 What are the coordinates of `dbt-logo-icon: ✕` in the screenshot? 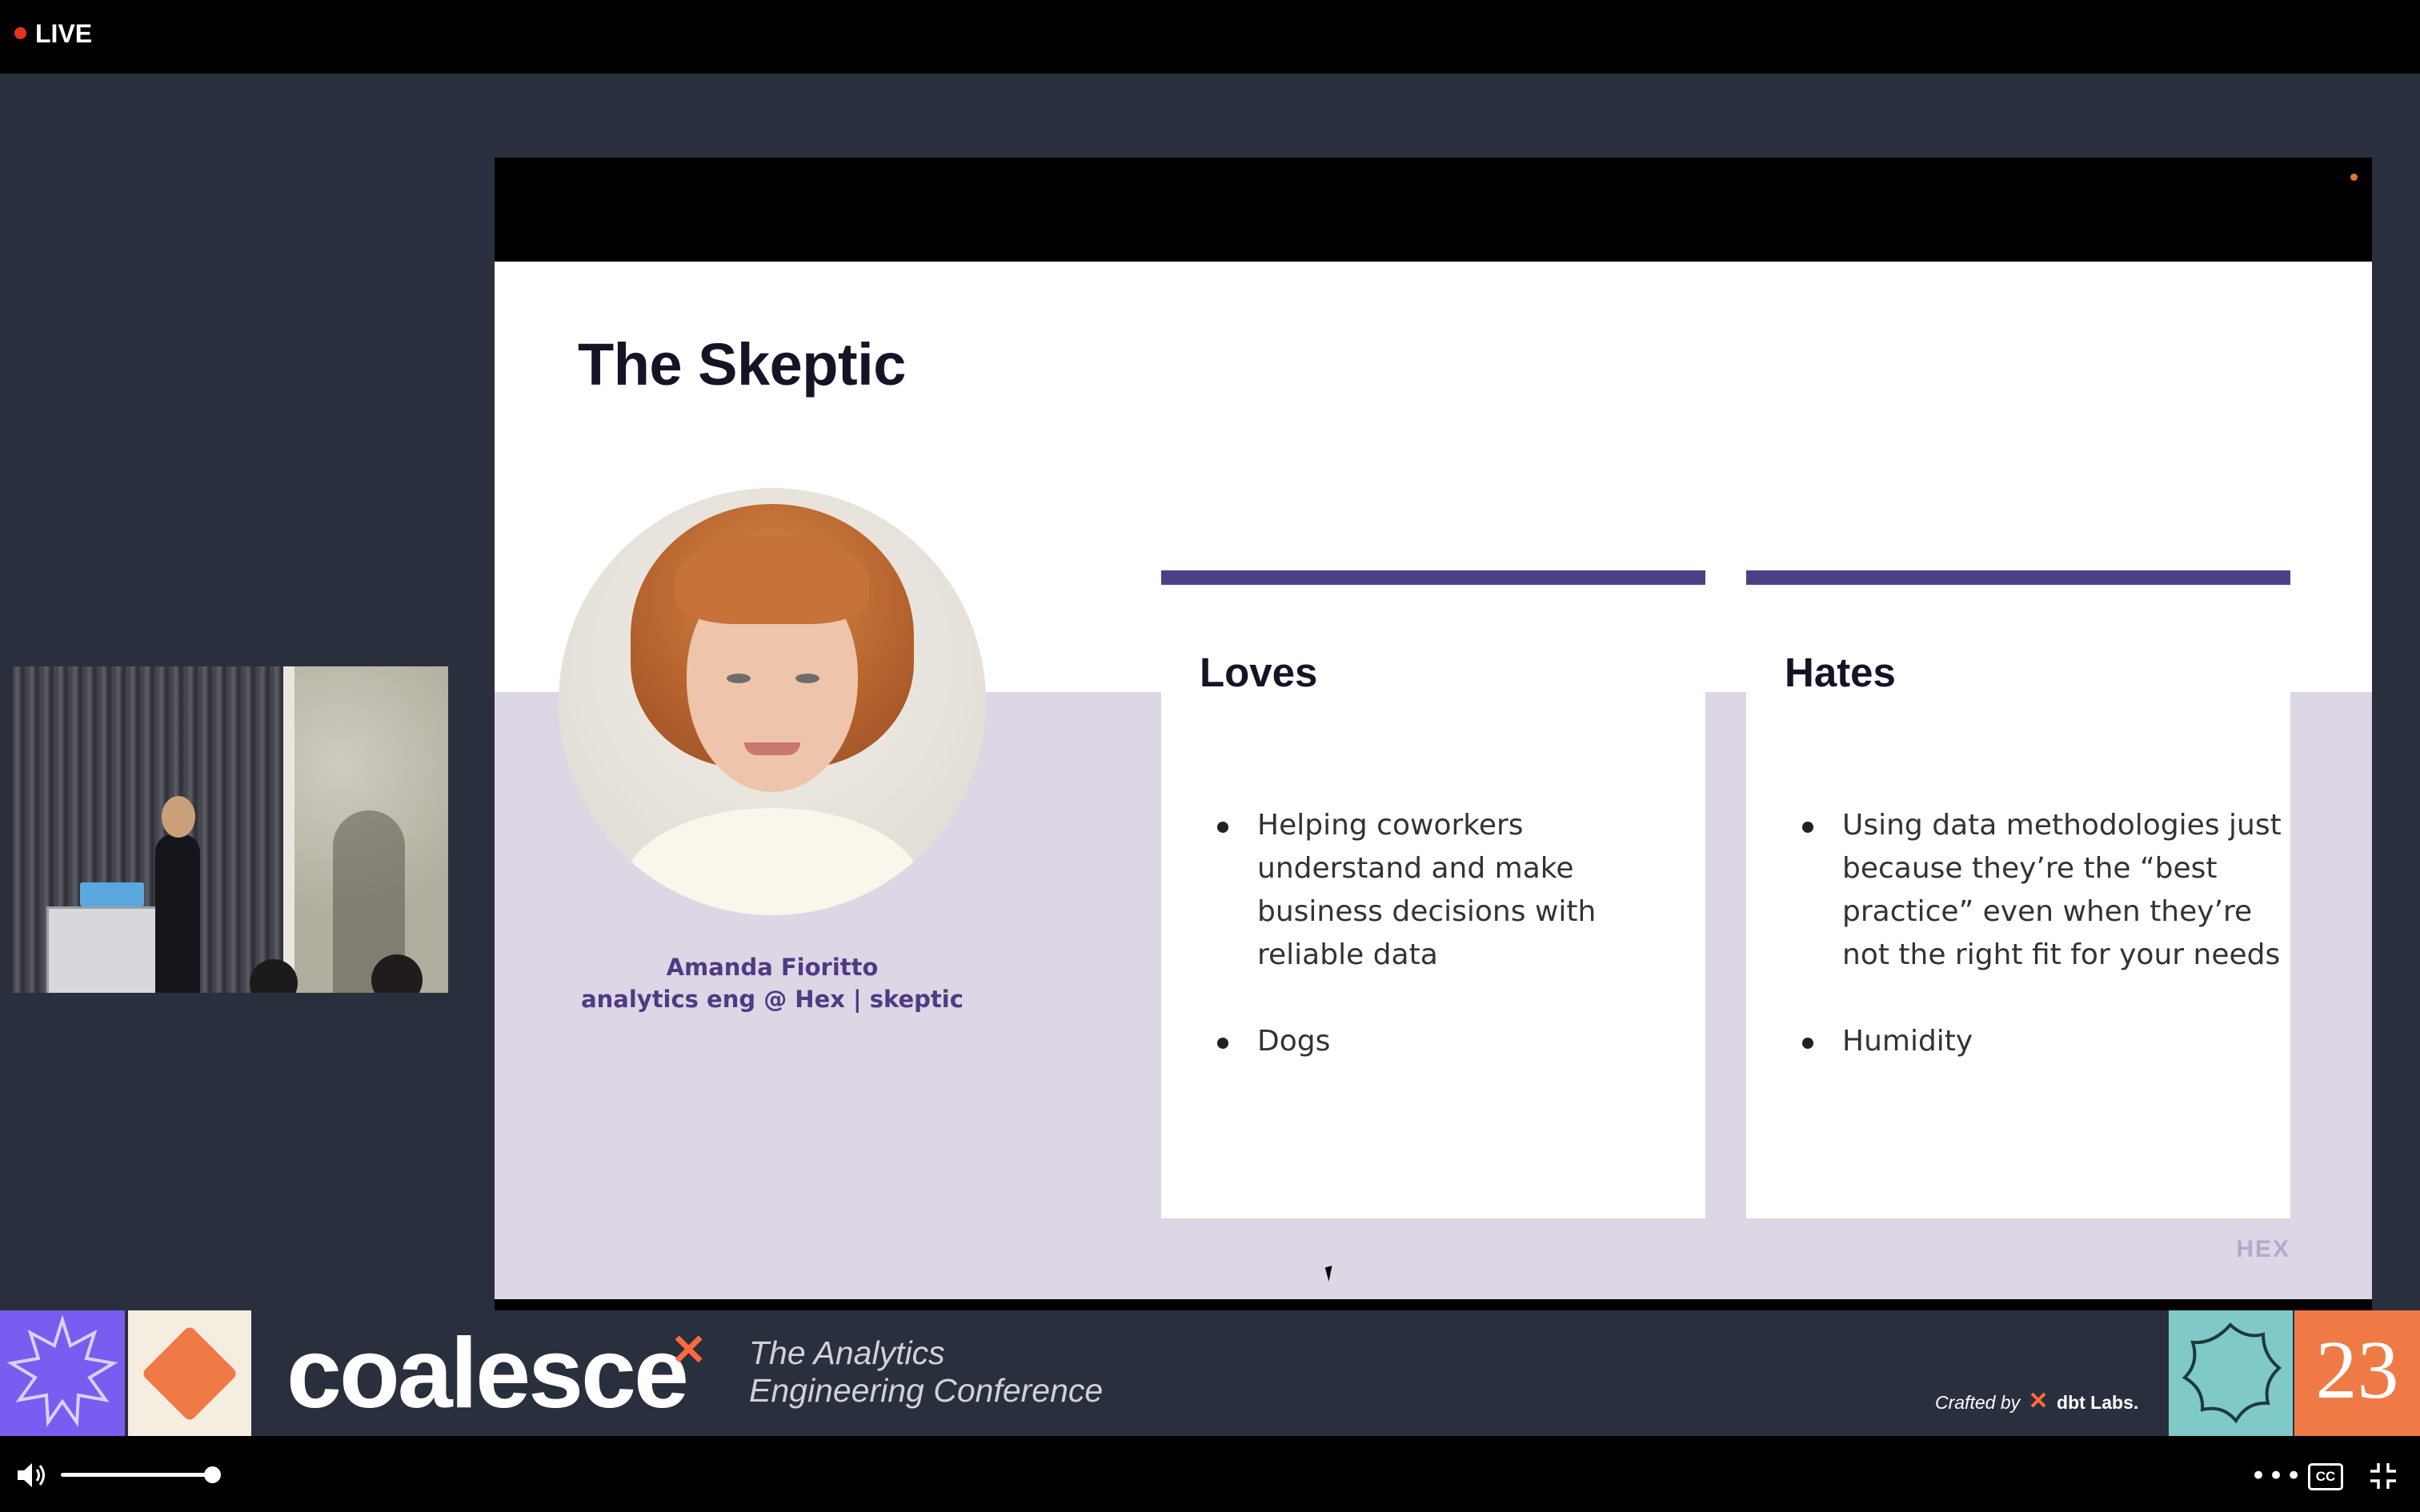 It's located at (2038, 1401).